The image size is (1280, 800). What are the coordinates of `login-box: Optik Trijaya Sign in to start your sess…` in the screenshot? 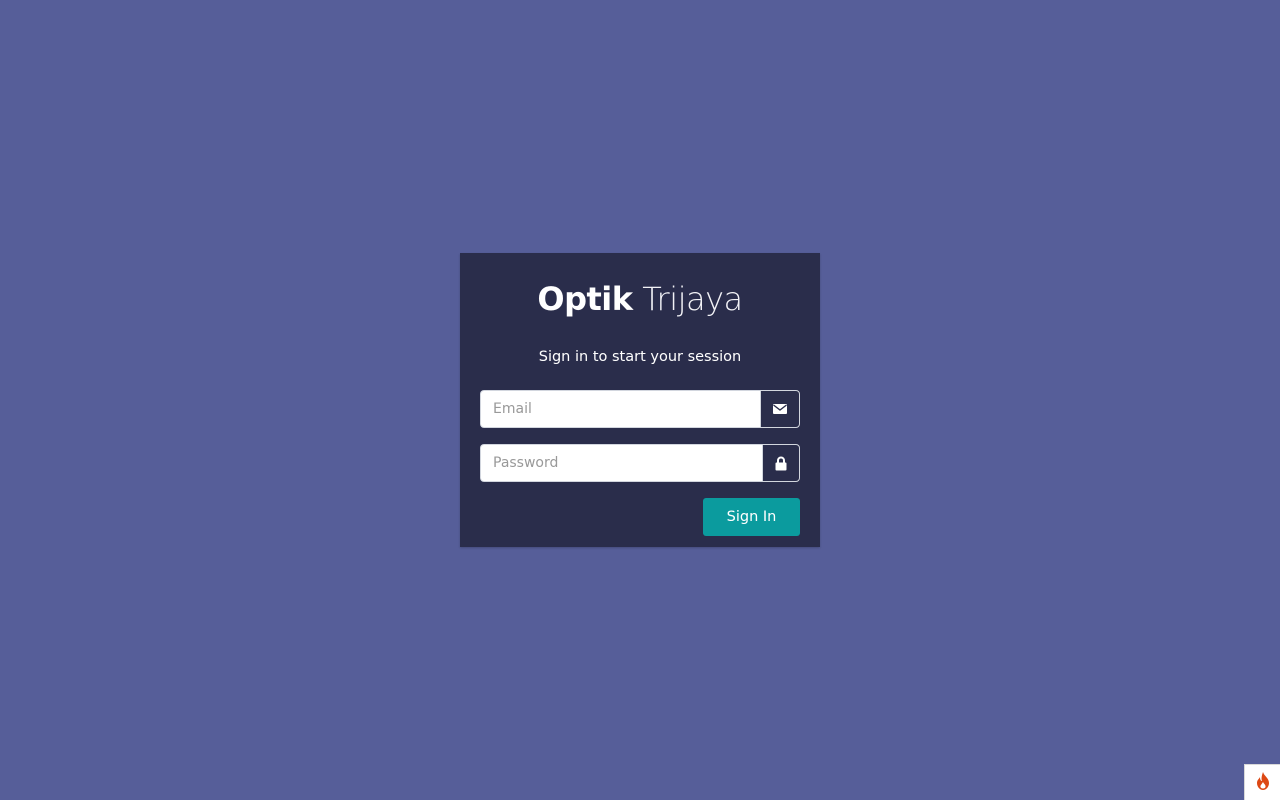 It's located at (640, 400).